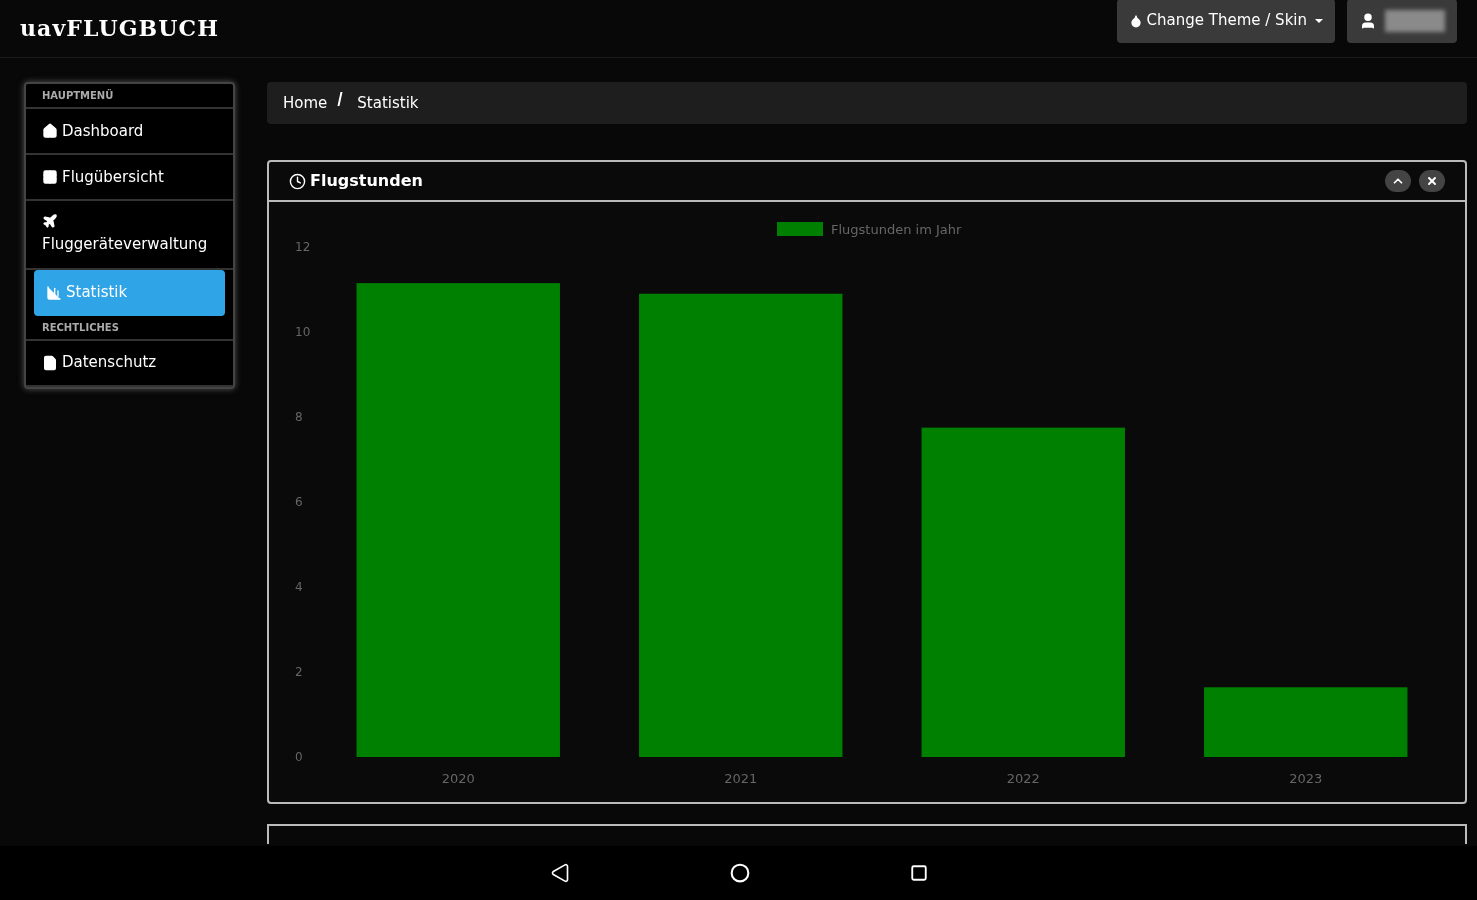 The image size is (1477, 900). Describe the element at coordinates (129, 96) in the screenshot. I see `sidebar-heading: HAUPTMENÜ` at that location.